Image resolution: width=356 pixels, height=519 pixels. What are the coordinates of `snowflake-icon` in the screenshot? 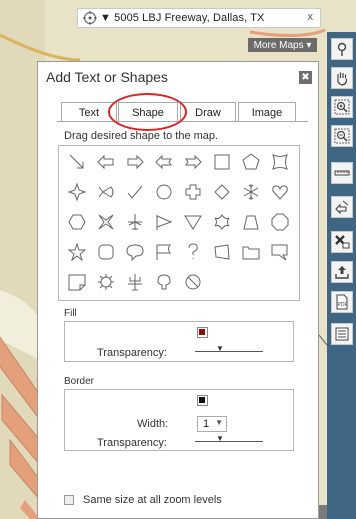 It's located at (251, 192).